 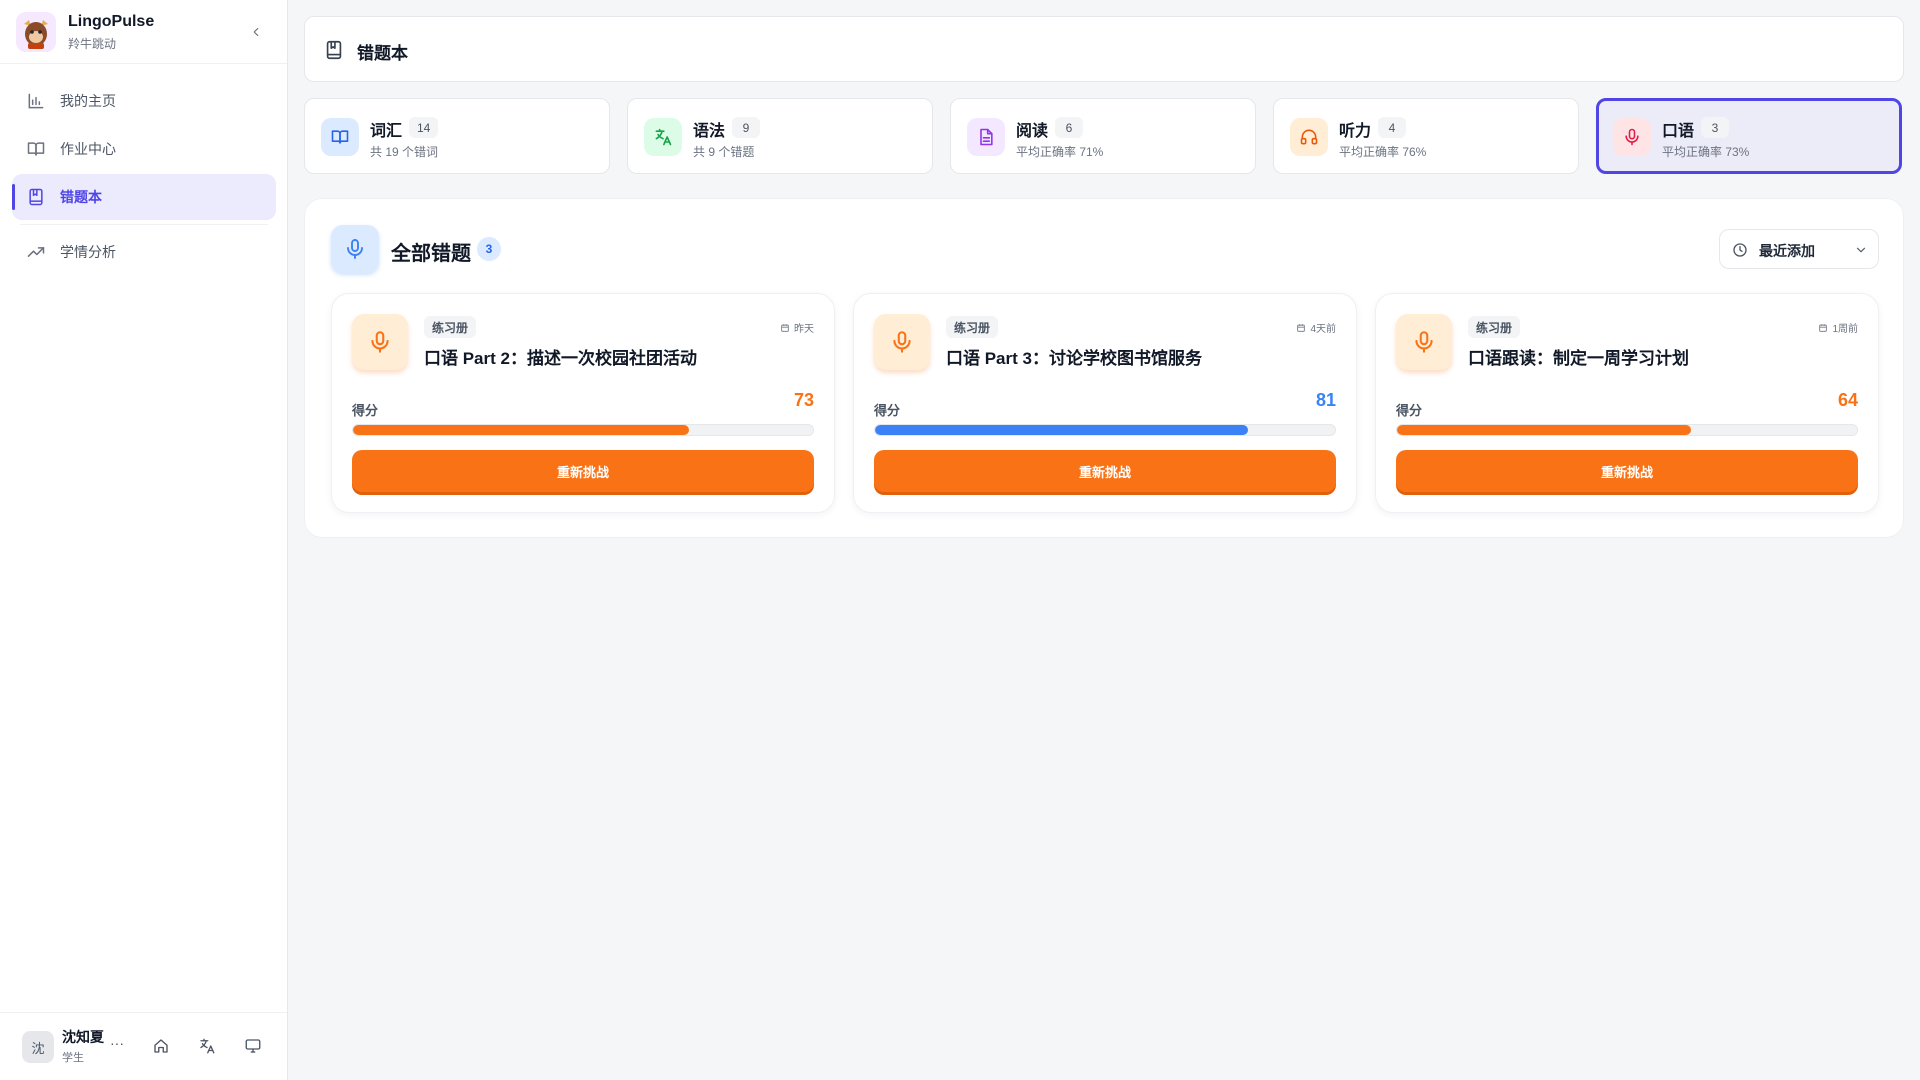 I want to click on category-name: 语法, so click(x=709, y=131).